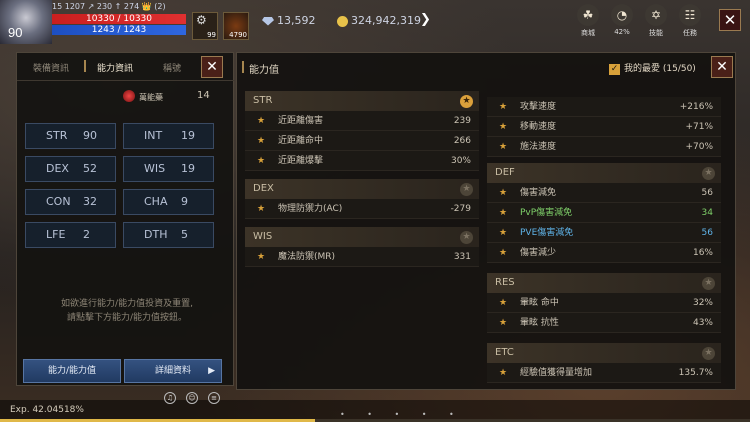 The image size is (750, 422). Describe the element at coordinates (604, 193) in the screenshot. I see `stat-row: ★ 傷害減免 56` at that location.